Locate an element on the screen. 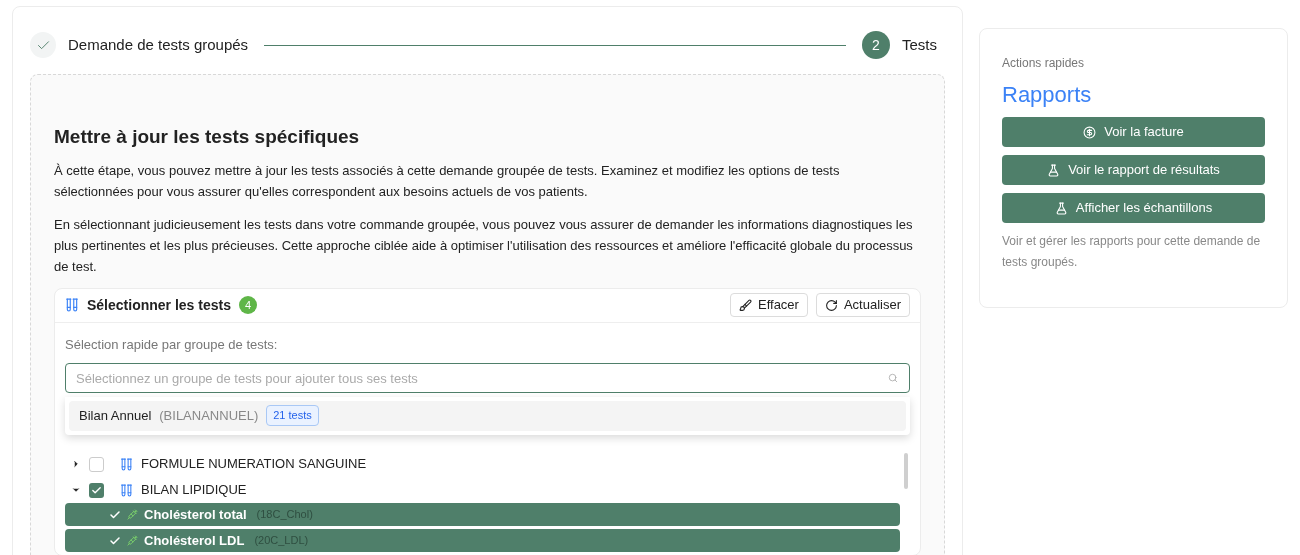 This screenshot has height=555, width=1300. group-search-field: Sélectionnez un groupe de tests pour ajouter tous ses tests is located at coordinates (487, 378).